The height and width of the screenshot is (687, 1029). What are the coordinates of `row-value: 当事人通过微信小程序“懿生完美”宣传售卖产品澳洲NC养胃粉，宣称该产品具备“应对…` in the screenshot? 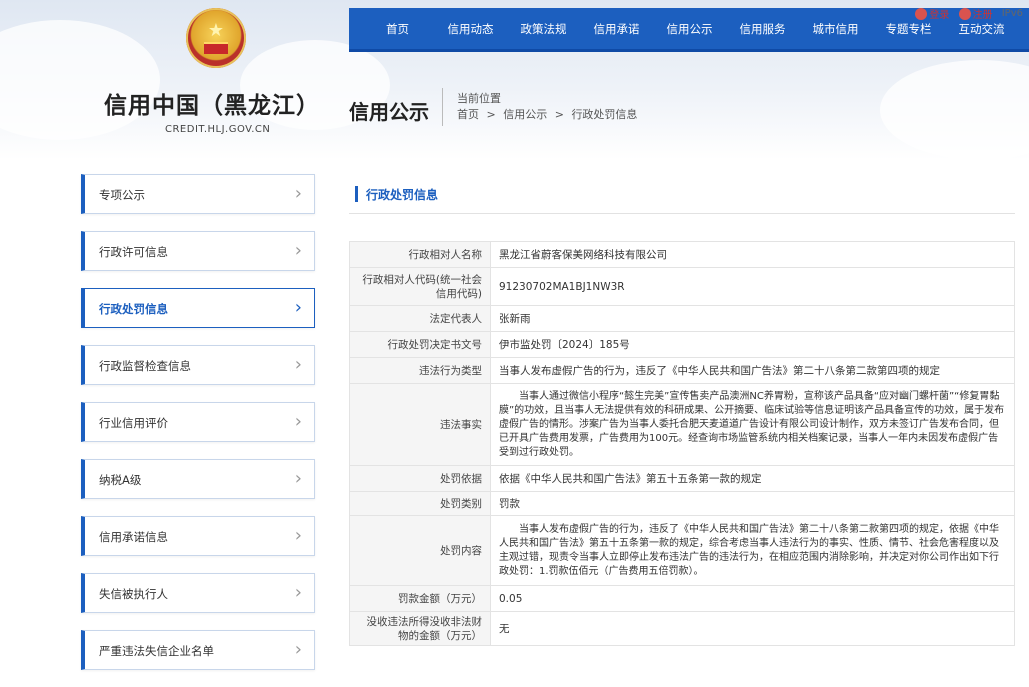 It's located at (752, 424).